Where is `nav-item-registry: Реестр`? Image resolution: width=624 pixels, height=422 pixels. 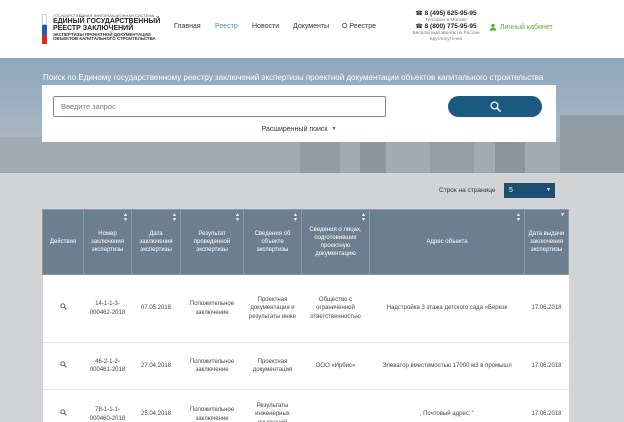 nav-item-registry: Реестр is located at coordinates (226, 26).